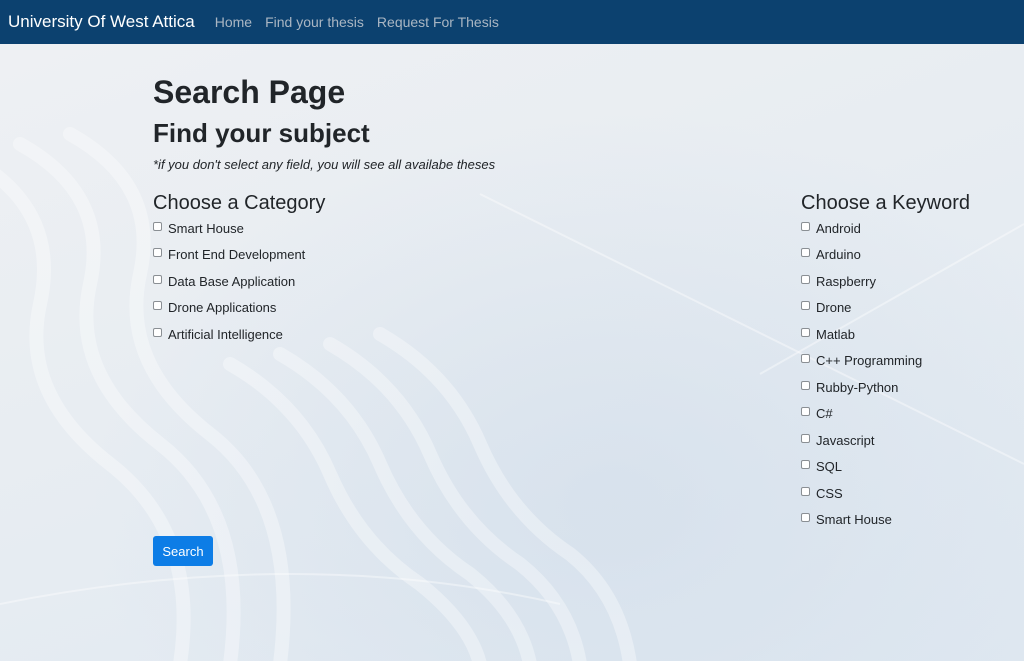 The width and height of the screenshot is (1024, 661). Describe the element at coordinates (829, 493) in the screenshot. I see `keyword-label: CSS` at that location.